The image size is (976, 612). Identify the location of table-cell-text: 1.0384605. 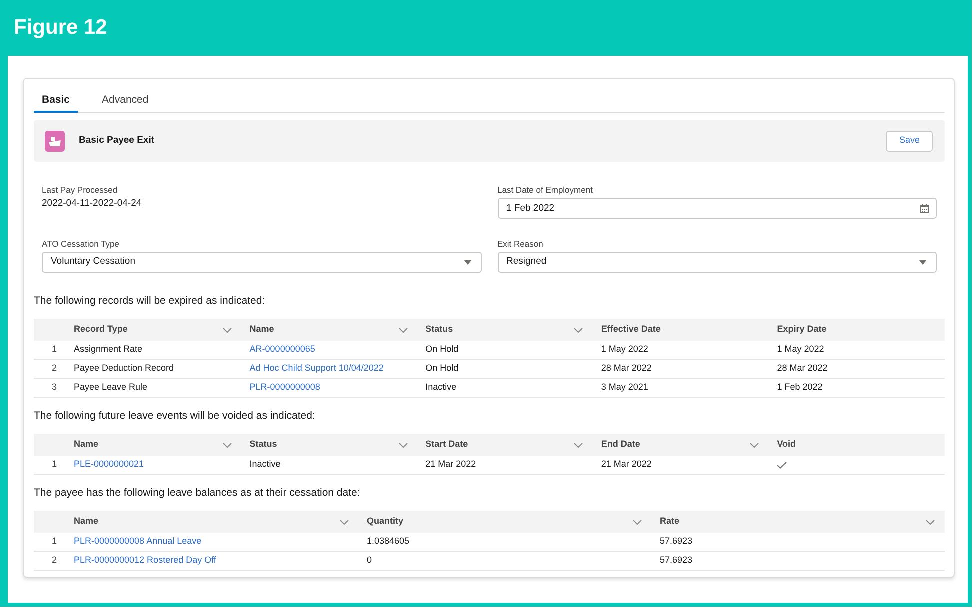
(388, 541).